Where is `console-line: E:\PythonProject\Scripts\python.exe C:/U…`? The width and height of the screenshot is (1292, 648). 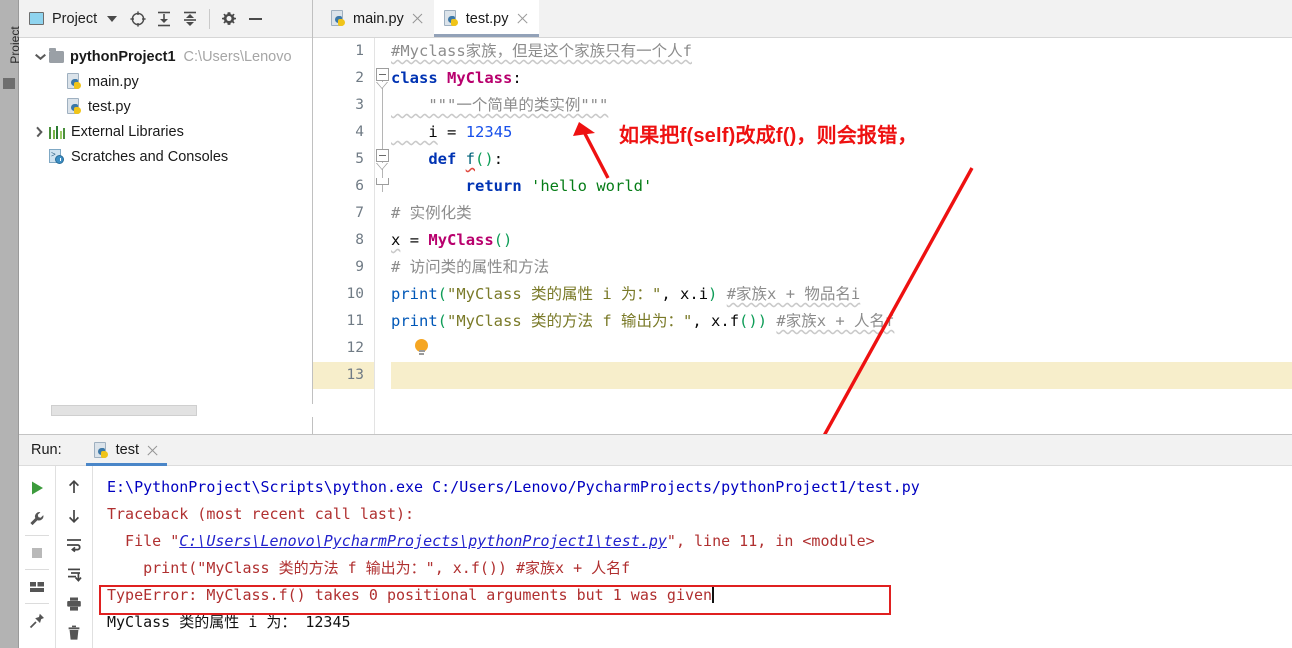
console-line: E:\PythonProject\Scripts\python.exe C:/U… is located at coordinates (513, 487).